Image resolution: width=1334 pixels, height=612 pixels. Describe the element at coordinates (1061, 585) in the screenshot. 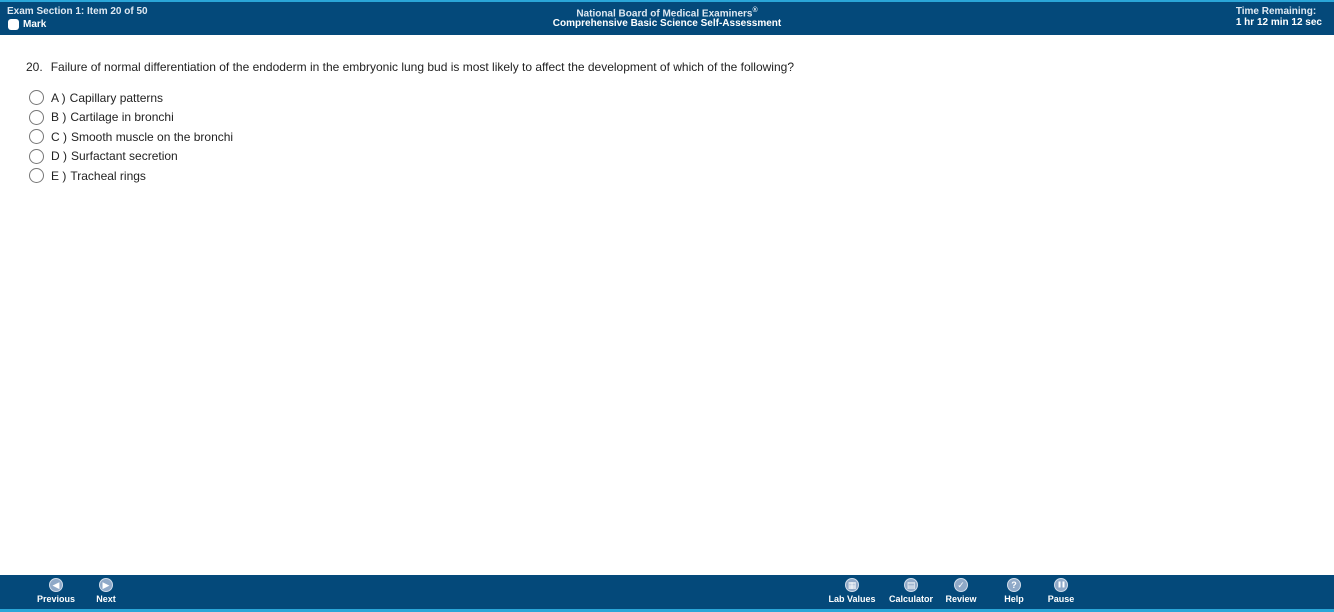

I see `pause-icon: ❚❚` at that location.